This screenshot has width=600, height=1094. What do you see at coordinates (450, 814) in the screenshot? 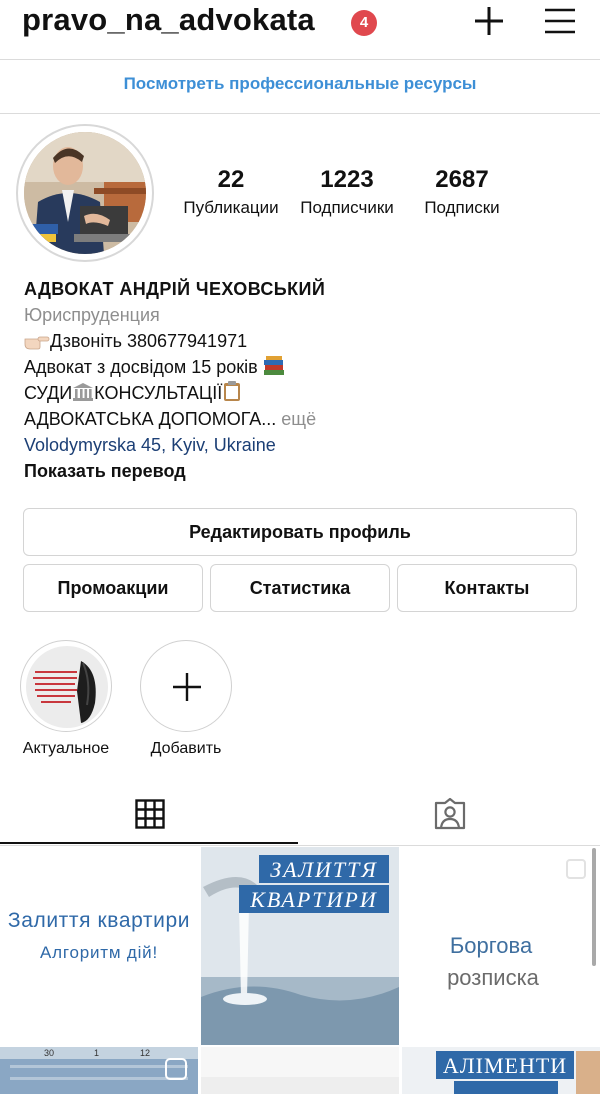
I see `tagged-person-icon` at bounding box center [450, 814].